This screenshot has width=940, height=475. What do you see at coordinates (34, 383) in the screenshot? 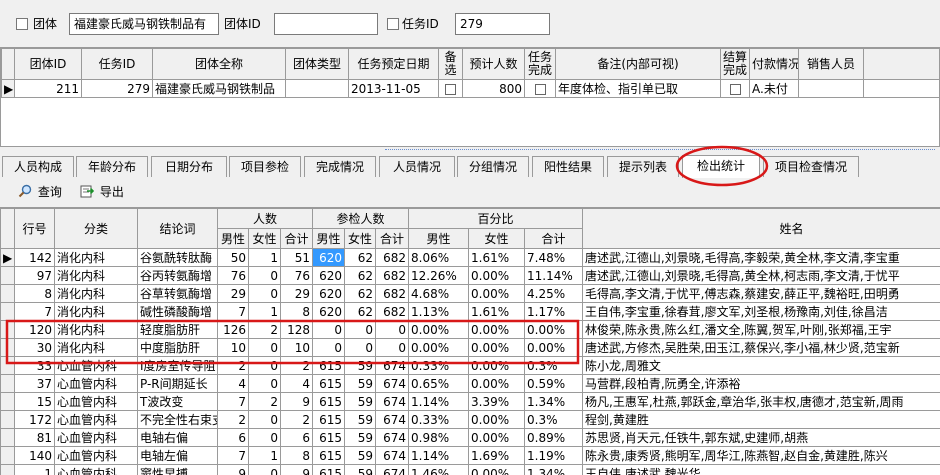
I see `table-cell: 37` at bounding box center [34, 383].